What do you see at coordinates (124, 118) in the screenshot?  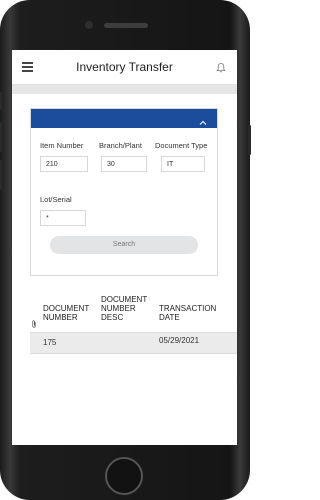 I see `card-header-bar` at bounding box center [124, 118].